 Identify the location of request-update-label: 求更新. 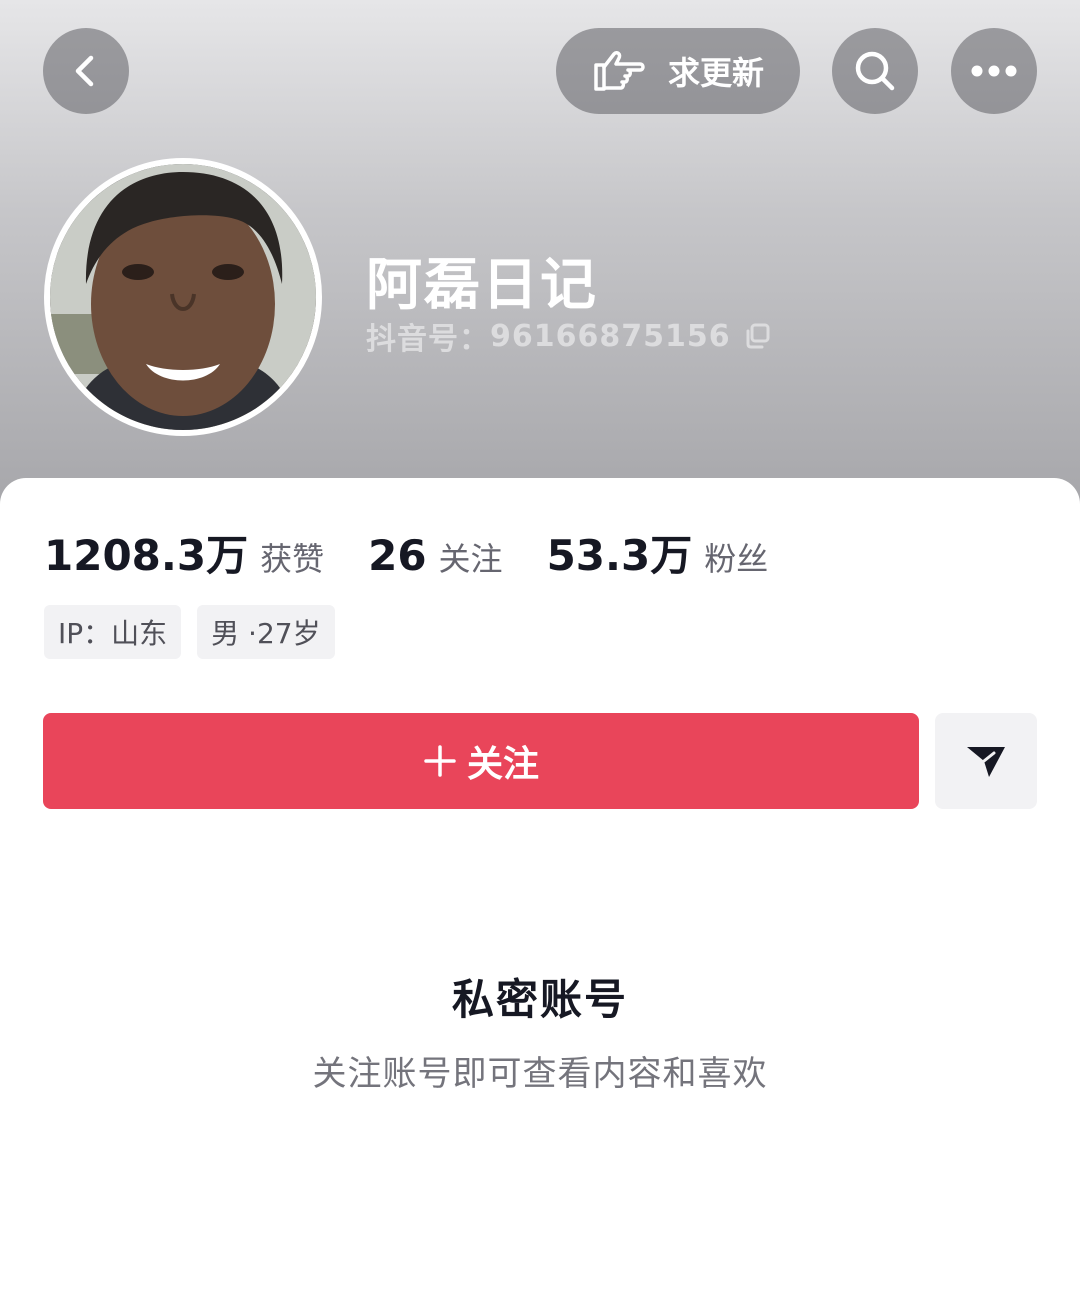
(715, 73).